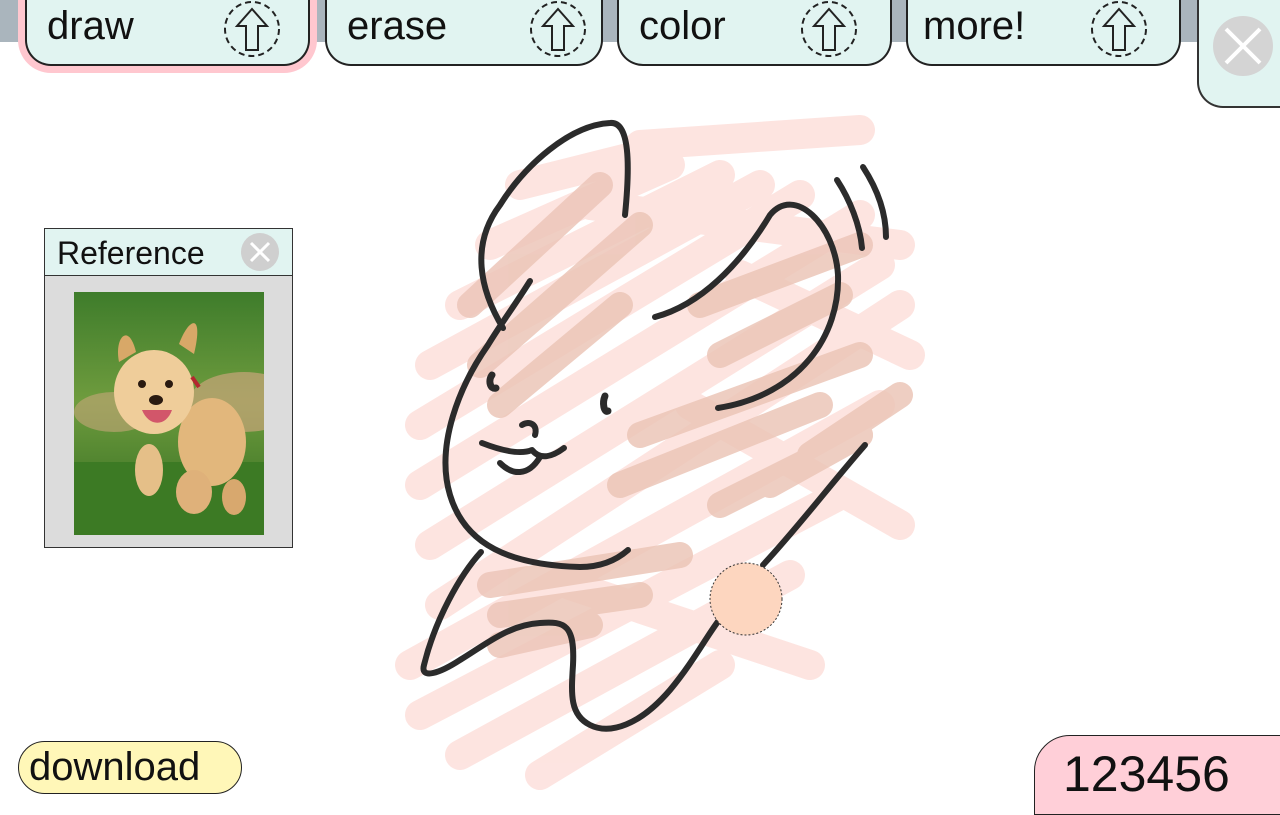 Image resolution: width=1280 pixels, height=815 pixels. What do you see at coordinates (1043, 33) in the screenshot?
I see `tab-more: more!` at bounding box center [1043, 33].